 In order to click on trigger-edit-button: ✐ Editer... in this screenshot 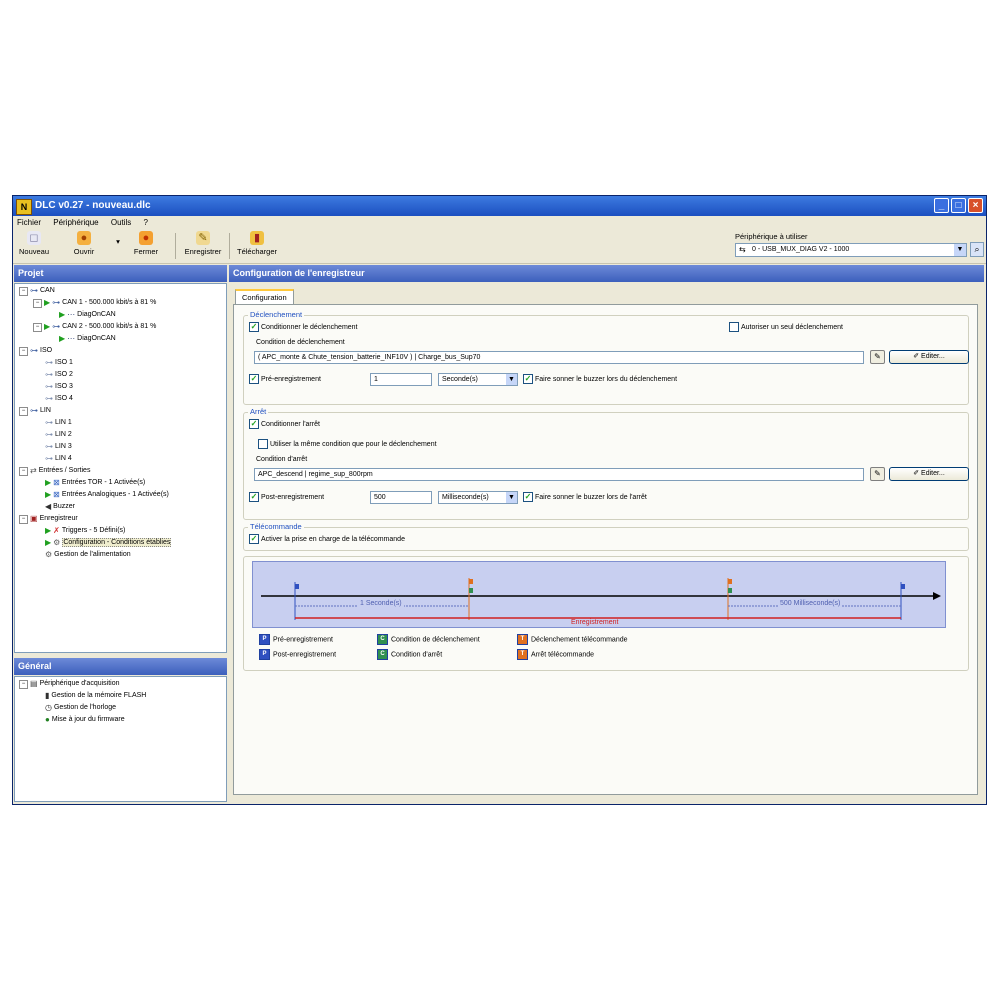, I will do `click(929, 357)`.